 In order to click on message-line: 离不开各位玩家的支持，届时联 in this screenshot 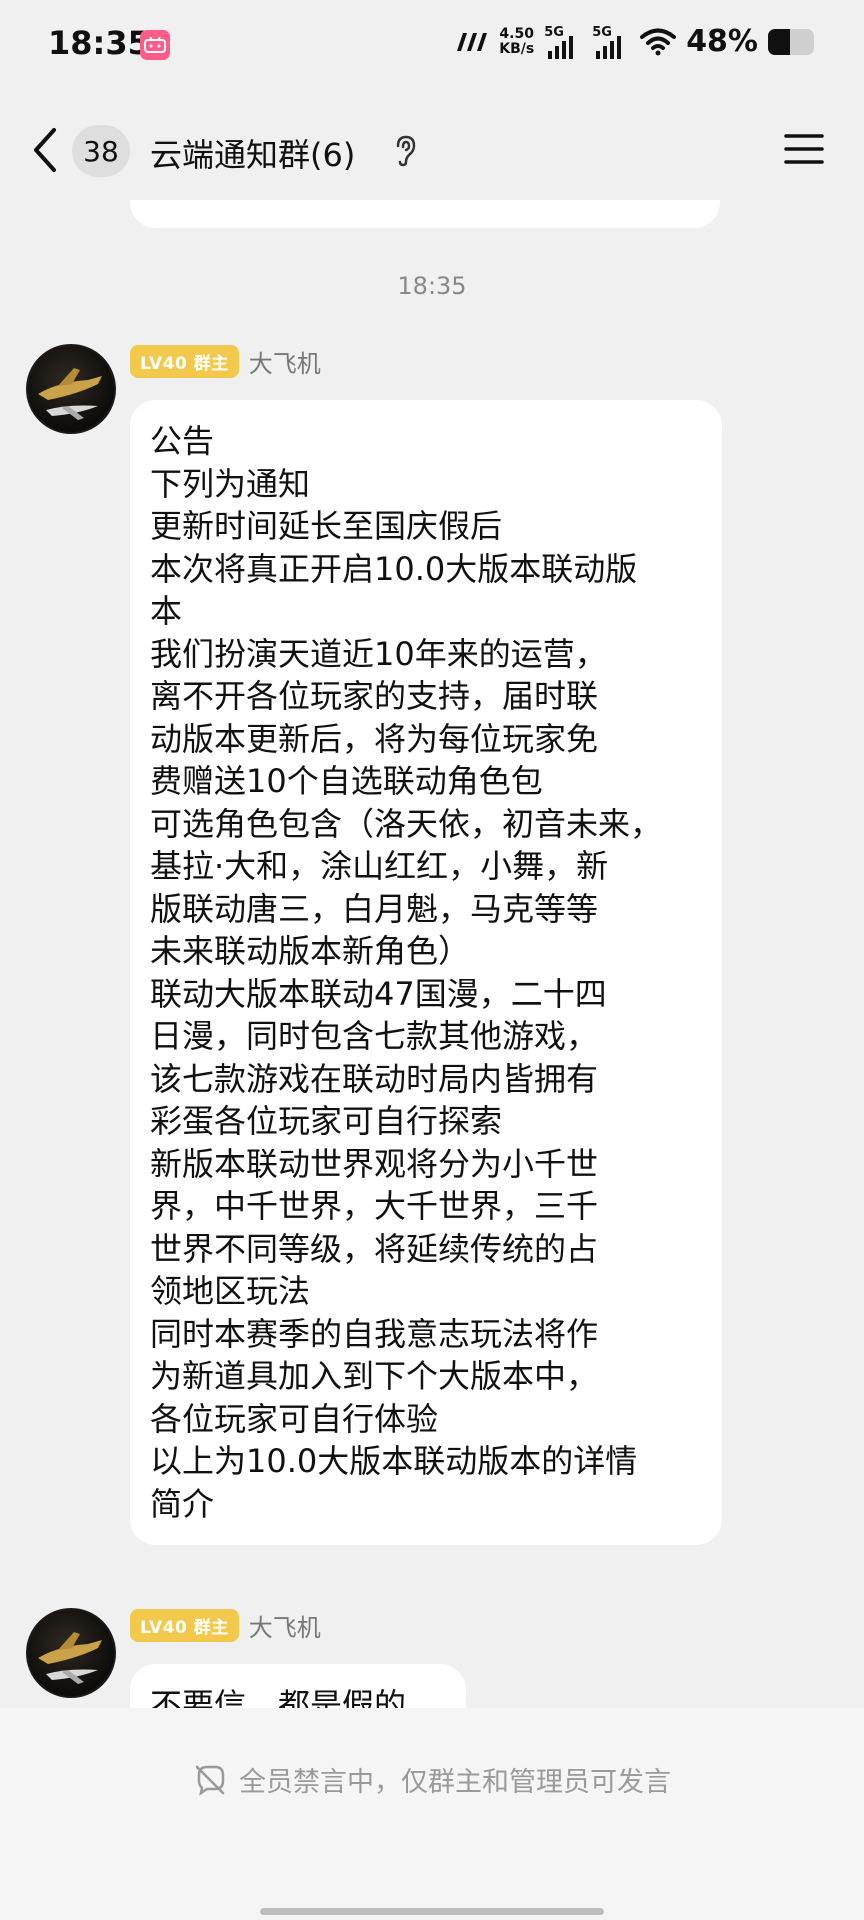, I will do `click(374, 696)`.